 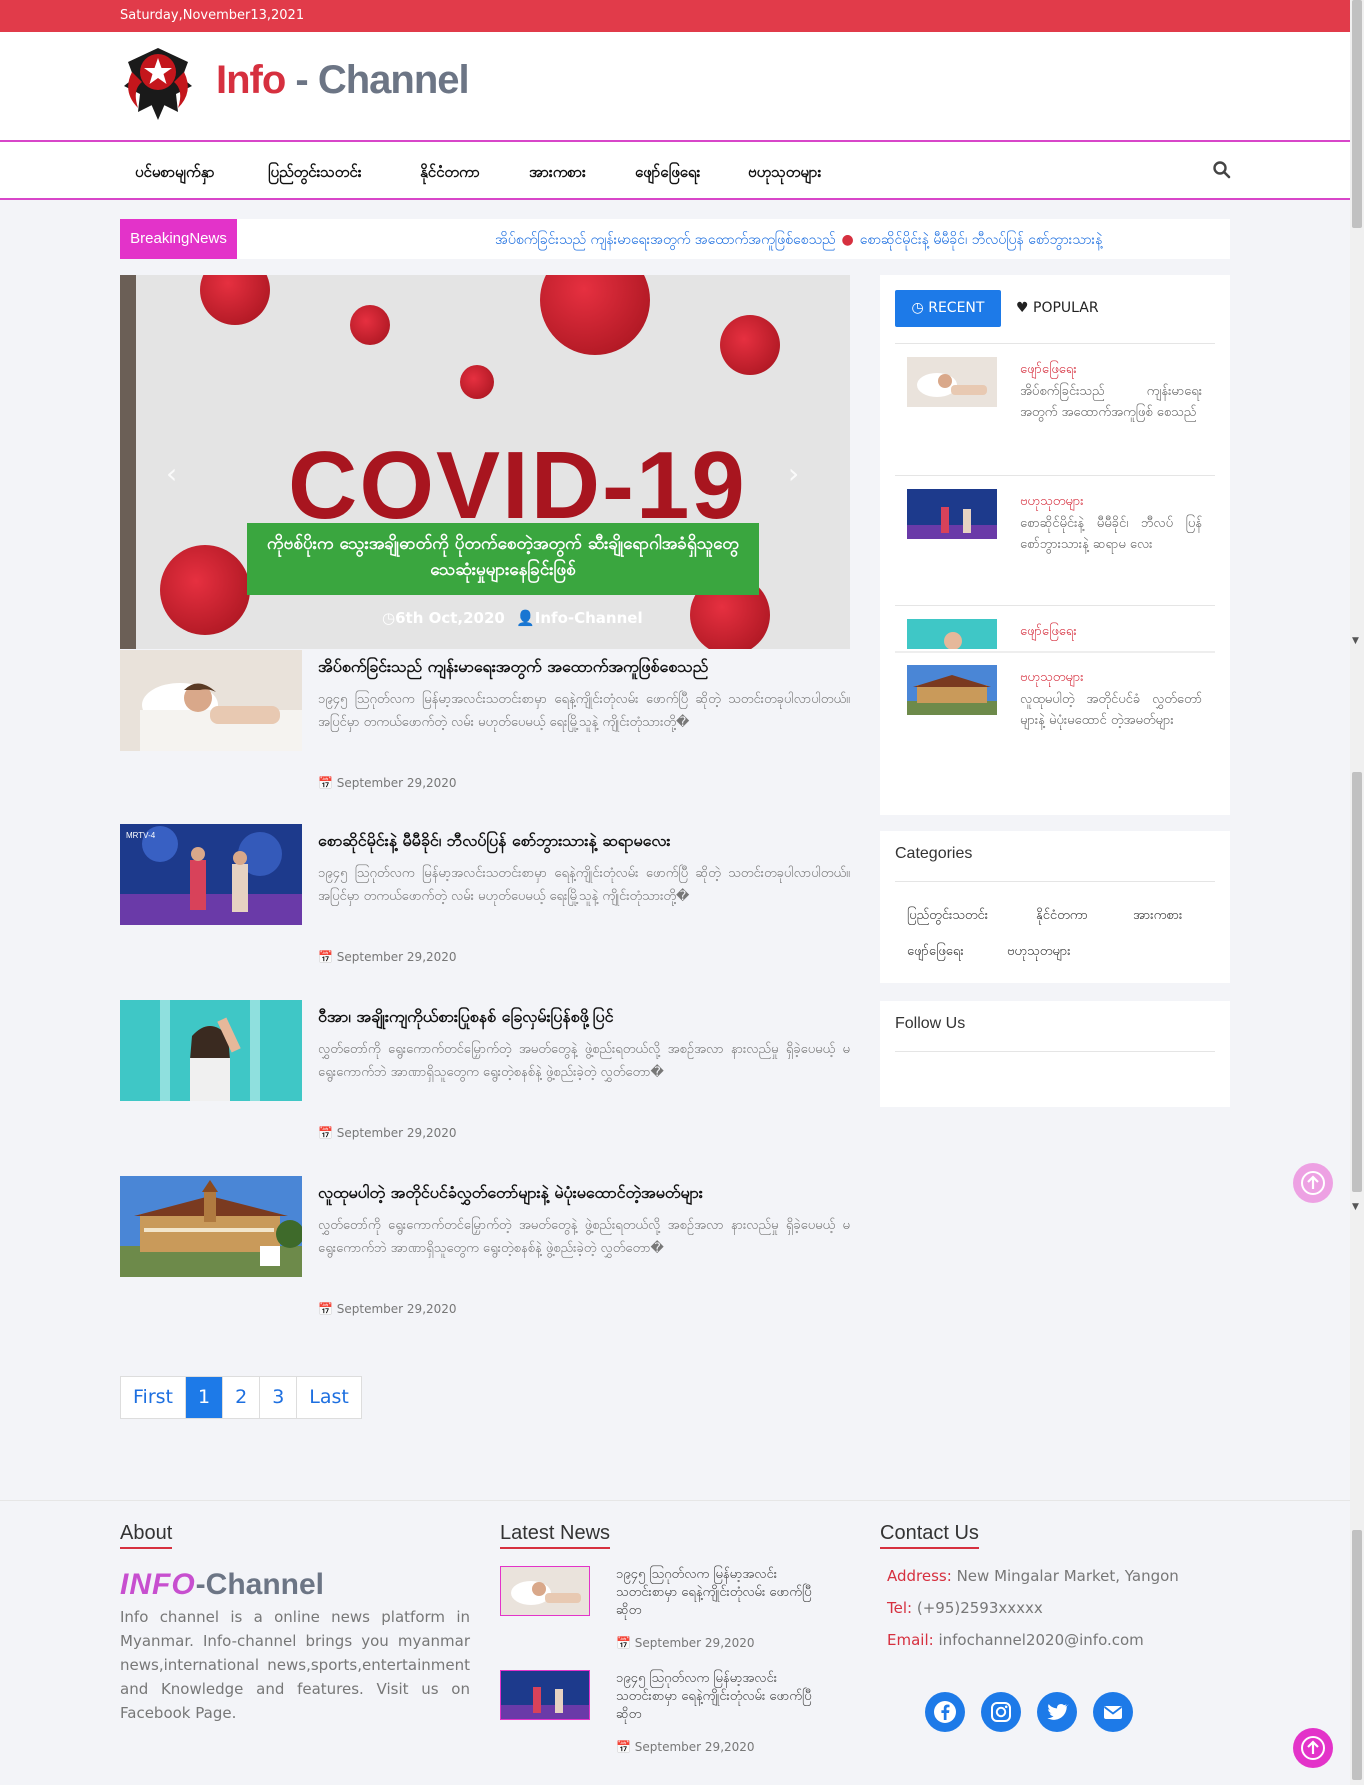 I want to click on tel-value: (+95)2593xxxxx, so click(x=980, y=1608).